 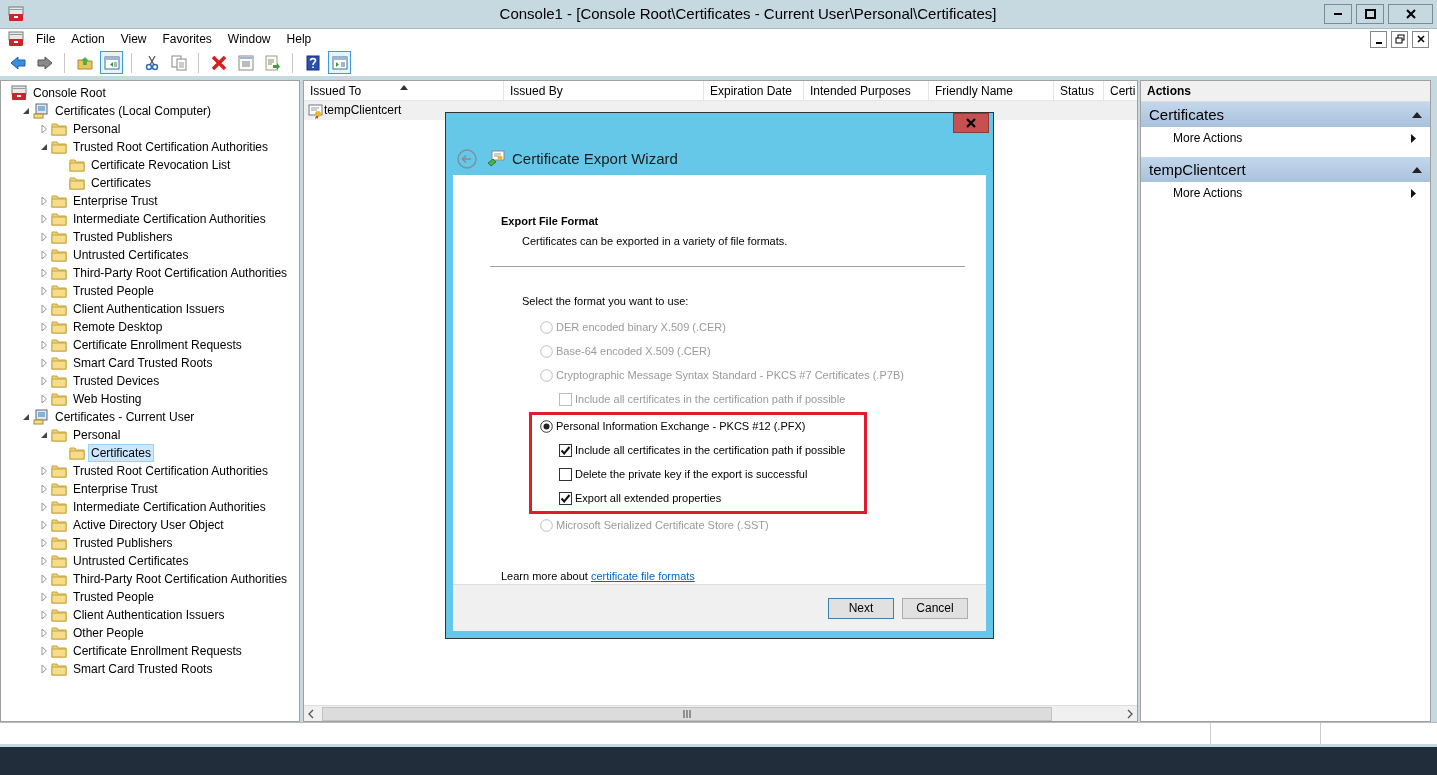 What do you see at coordinates (125, 417) in the screenshot?
I see `tree-item: Certificates - Current User` at bounding box center [125, 417].